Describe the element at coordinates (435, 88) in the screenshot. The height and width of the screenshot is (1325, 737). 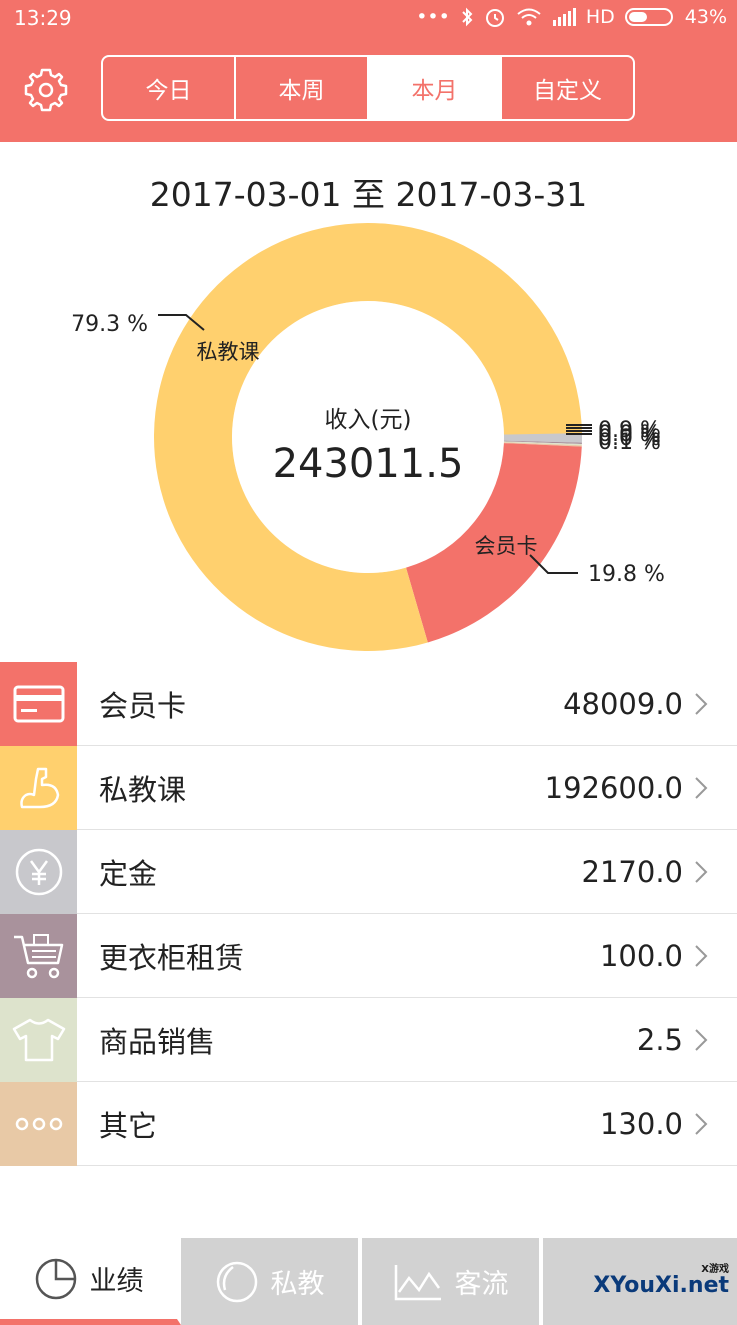
I see `tab-month: 本月` at that location.